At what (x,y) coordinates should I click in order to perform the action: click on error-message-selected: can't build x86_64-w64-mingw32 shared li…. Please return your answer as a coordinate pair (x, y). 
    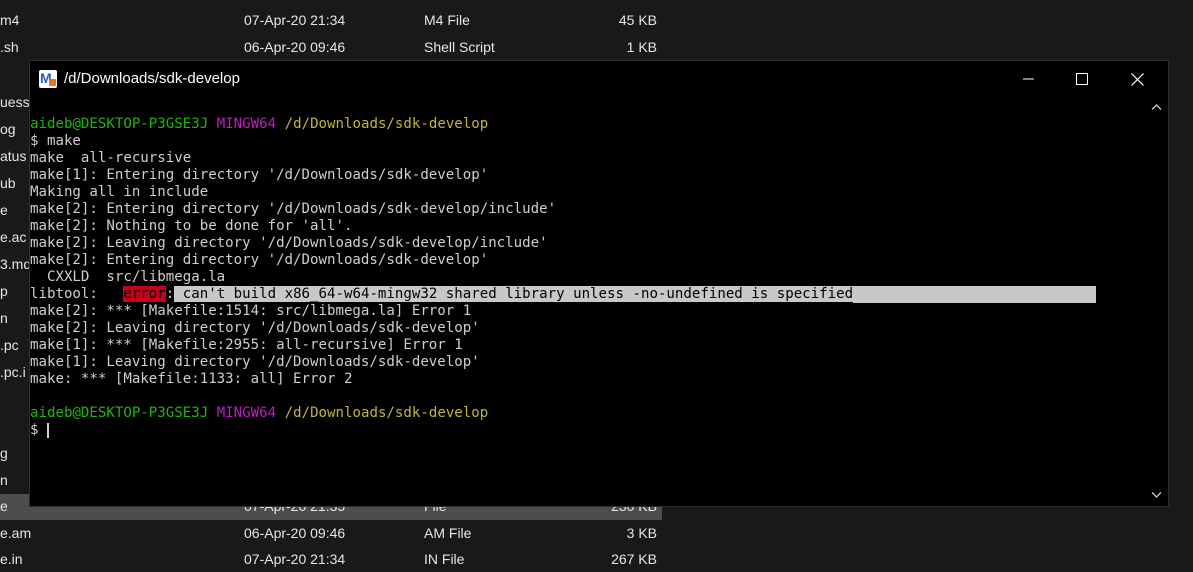
    Looking at the image, I should click on (514, 294).